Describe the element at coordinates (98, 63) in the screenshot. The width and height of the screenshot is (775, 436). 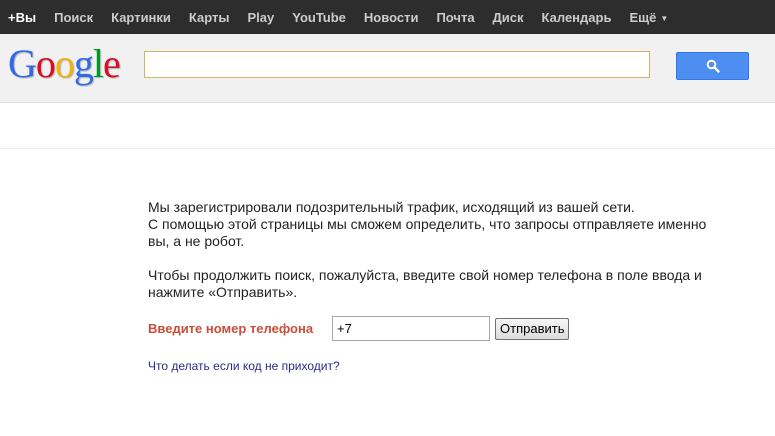
I see `logo-letter-l: l` at that location.